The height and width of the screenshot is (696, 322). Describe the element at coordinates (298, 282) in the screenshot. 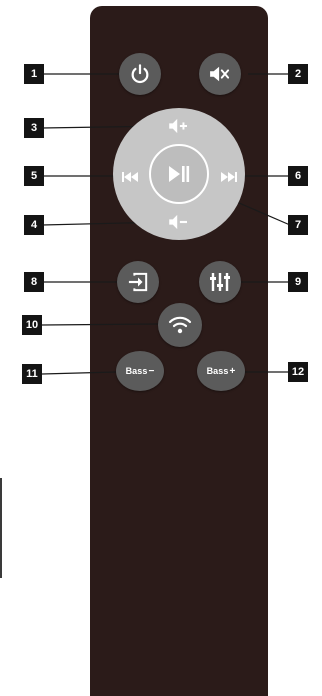

I see `callout-9: 9` at that location.